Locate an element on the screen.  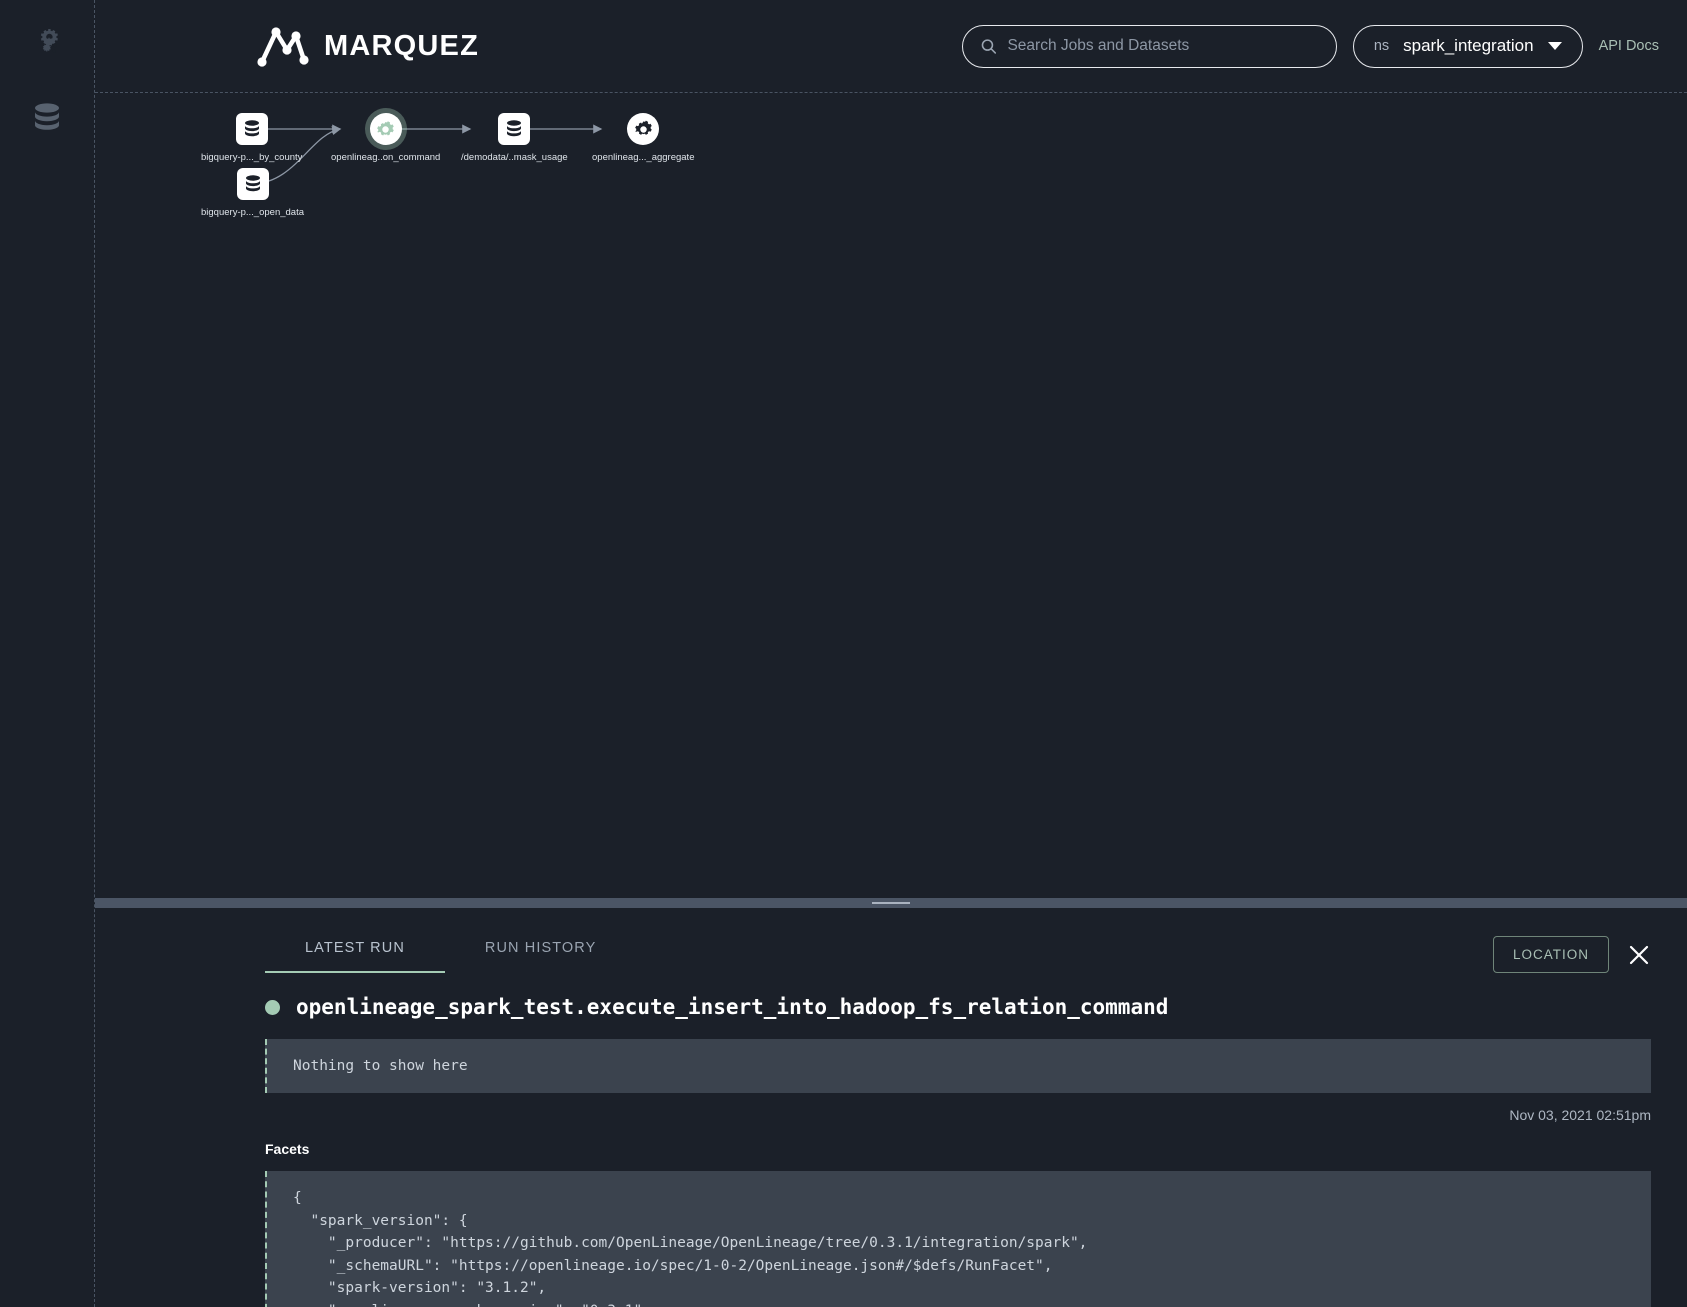
graph-node: bigquery-p..._open_data is located at coordinates (252, 193).